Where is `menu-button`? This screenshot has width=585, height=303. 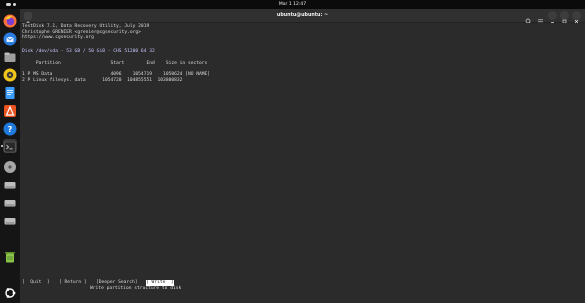
menu-button is located at coordinates (540, 17).